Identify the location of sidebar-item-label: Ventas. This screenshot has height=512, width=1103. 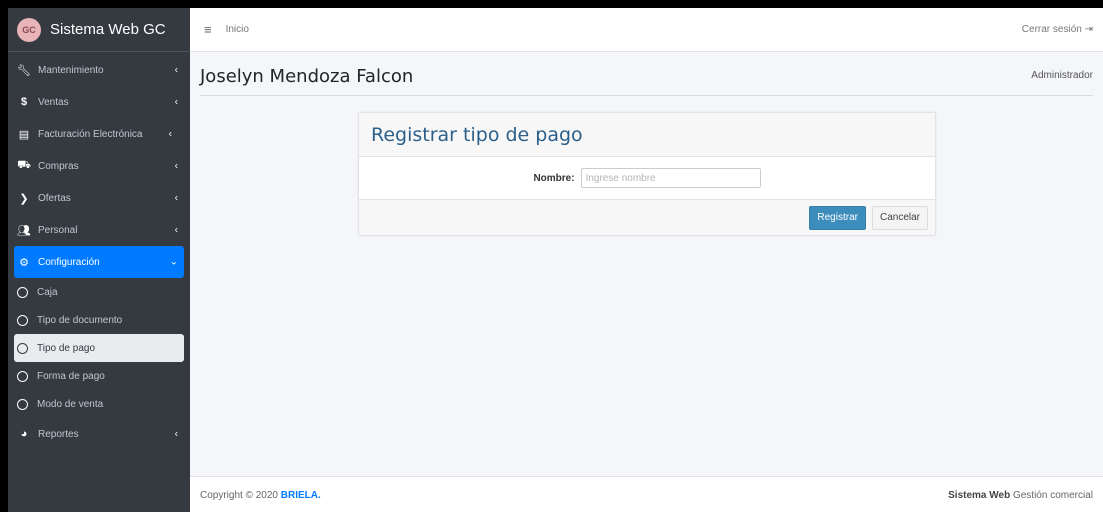
(53, 102).